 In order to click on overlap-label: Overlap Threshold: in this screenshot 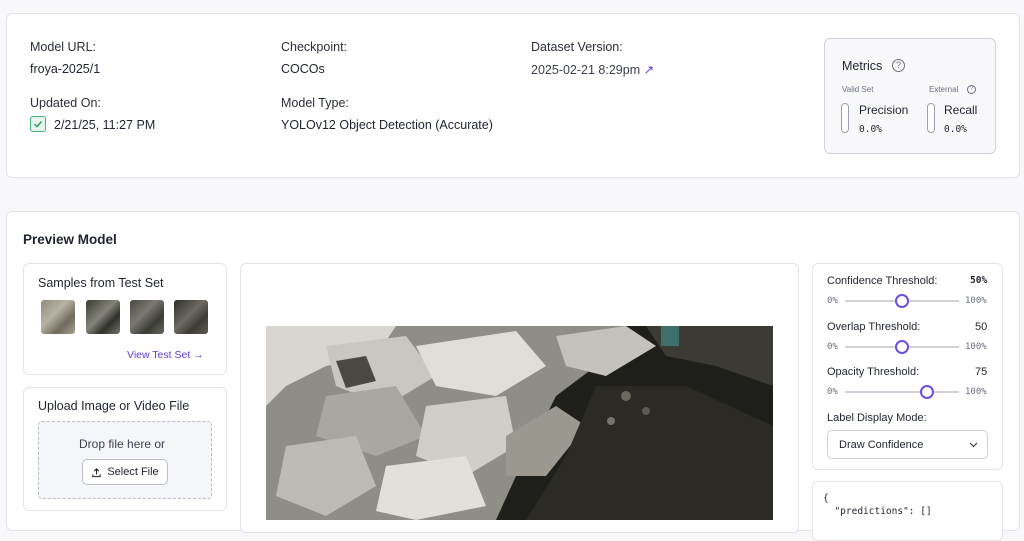, I will do `click(874, 327)`.